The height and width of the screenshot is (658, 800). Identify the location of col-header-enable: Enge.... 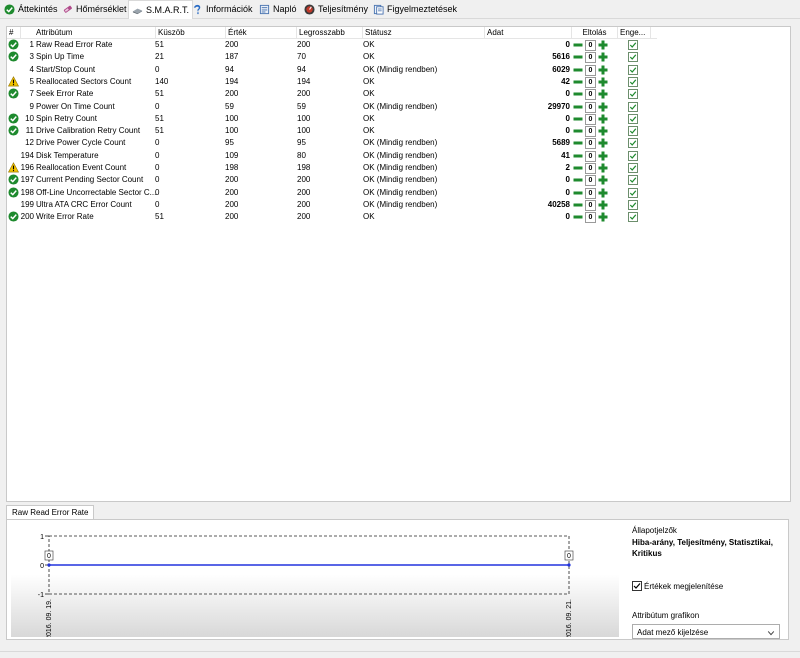
(634, 32).